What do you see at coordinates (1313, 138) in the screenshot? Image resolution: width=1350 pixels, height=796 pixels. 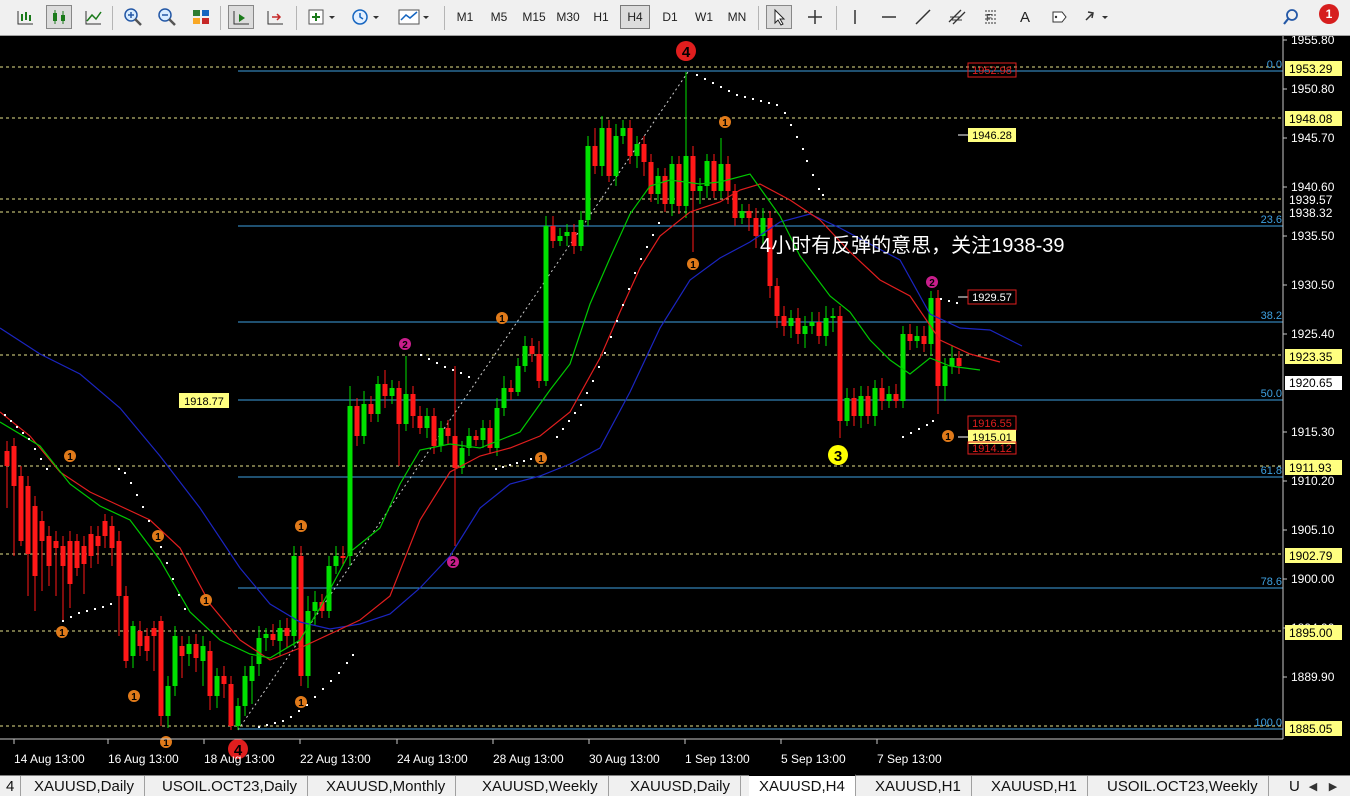 I see `price-axis-label: 1945.70` at bounding box center [1313, 138].